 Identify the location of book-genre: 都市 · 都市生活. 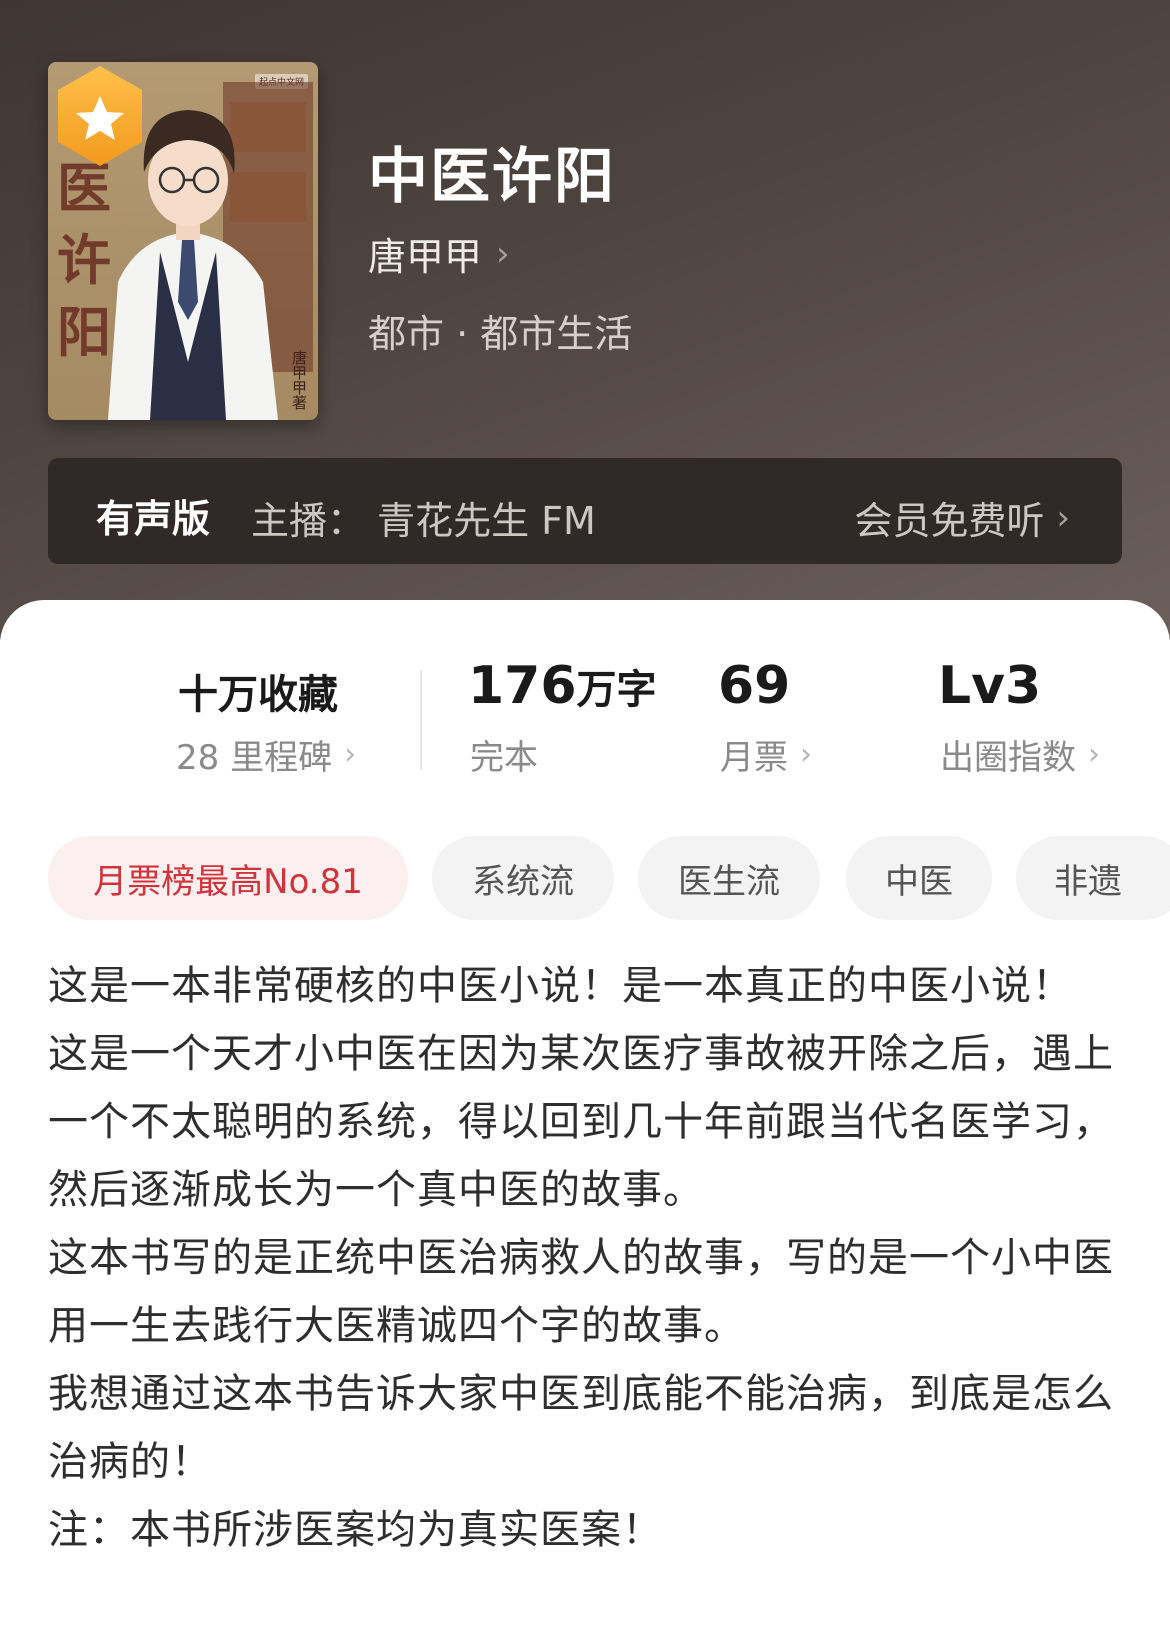
(500, 334).